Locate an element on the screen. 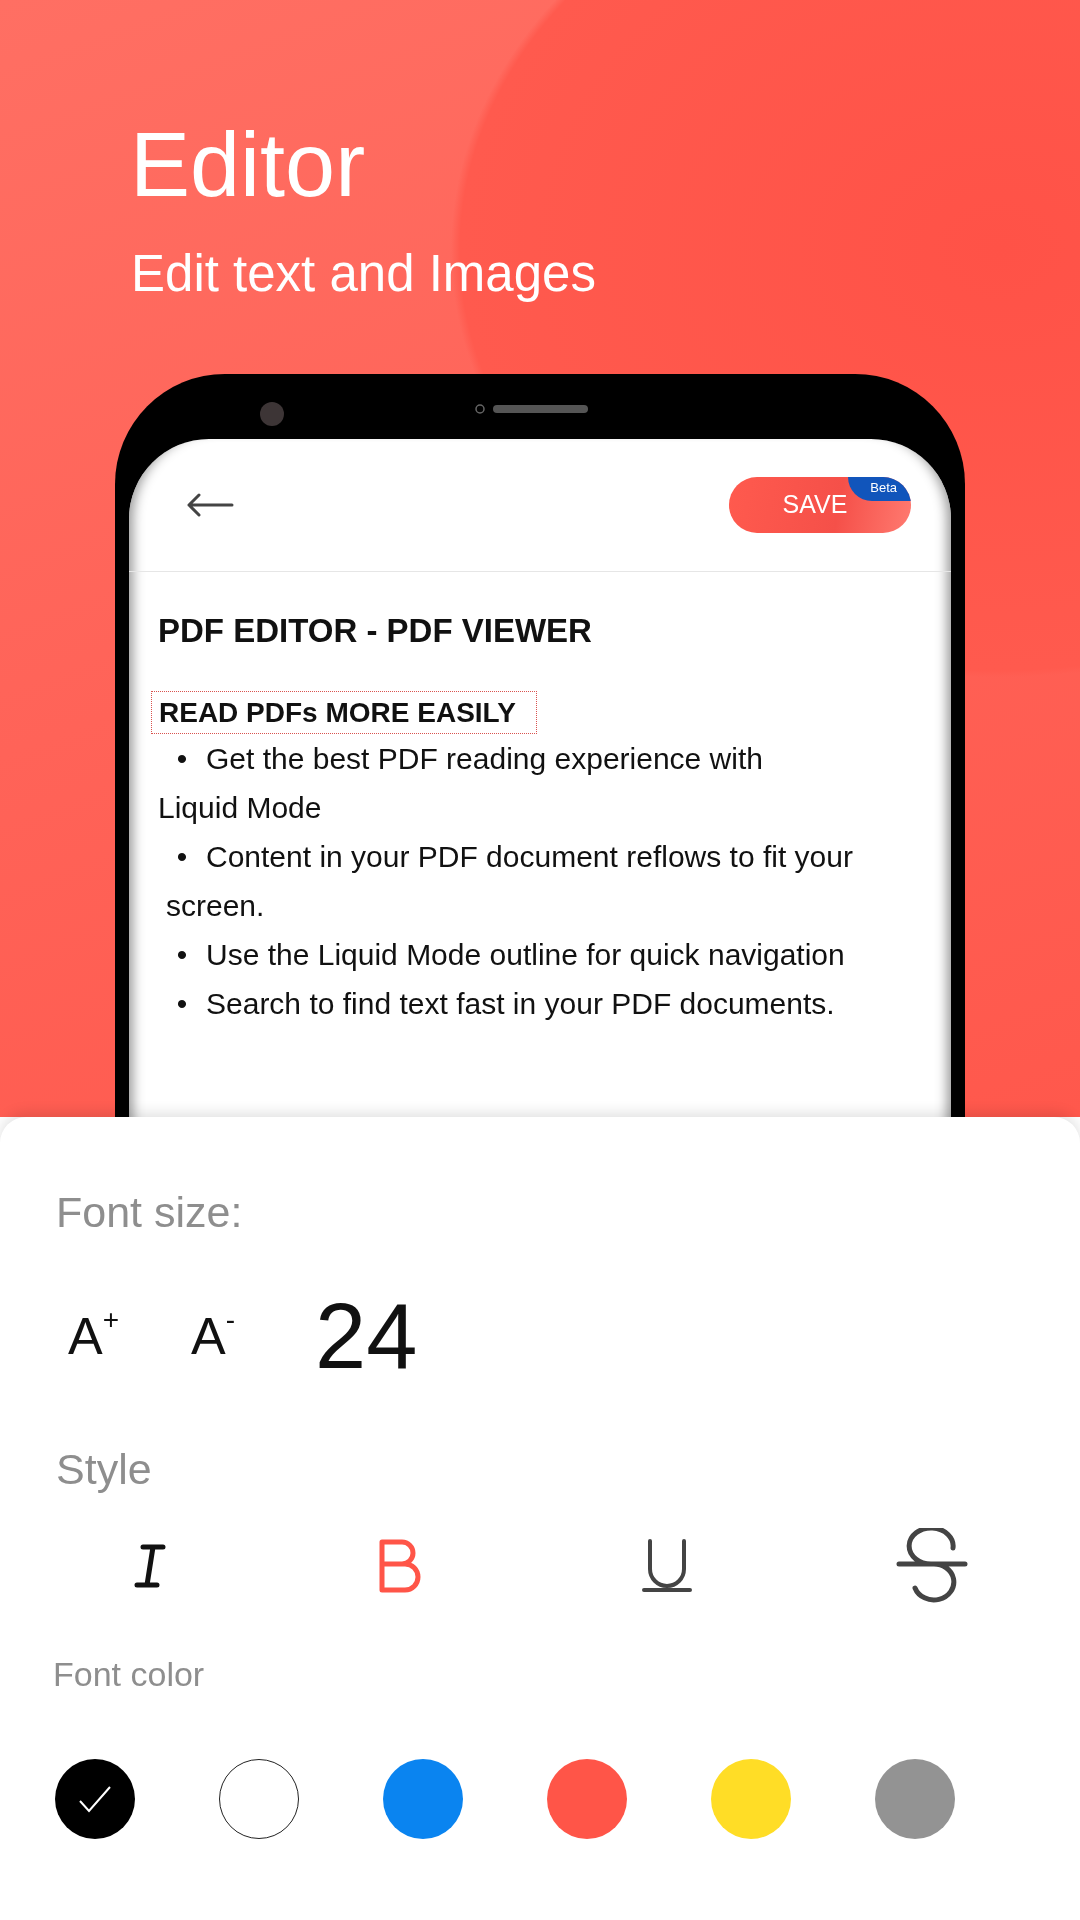 This screenshot has height=1920, width=1080. document-title: PDF EDITOR - PDF VIEWER is located at coordinates (375, 630).